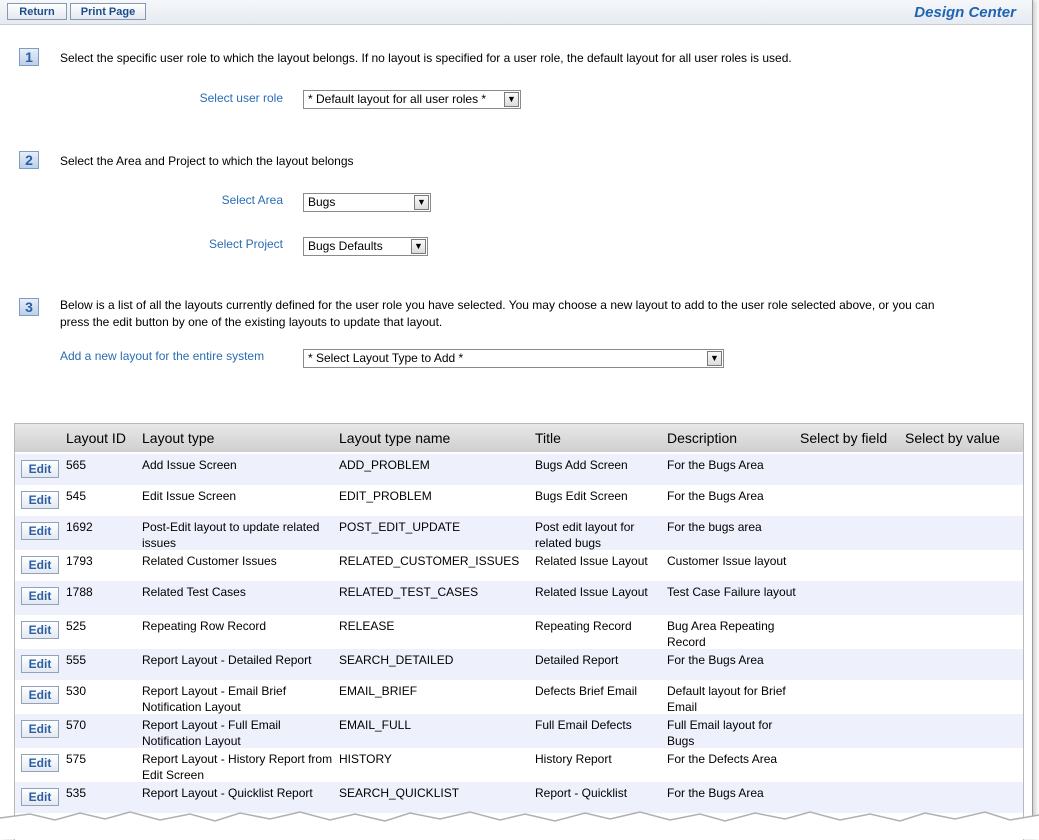  What do you see at coordinates (29, 307) in the screenshot?
I see `step-3-badge: 3` at bounding box center [29, 307].